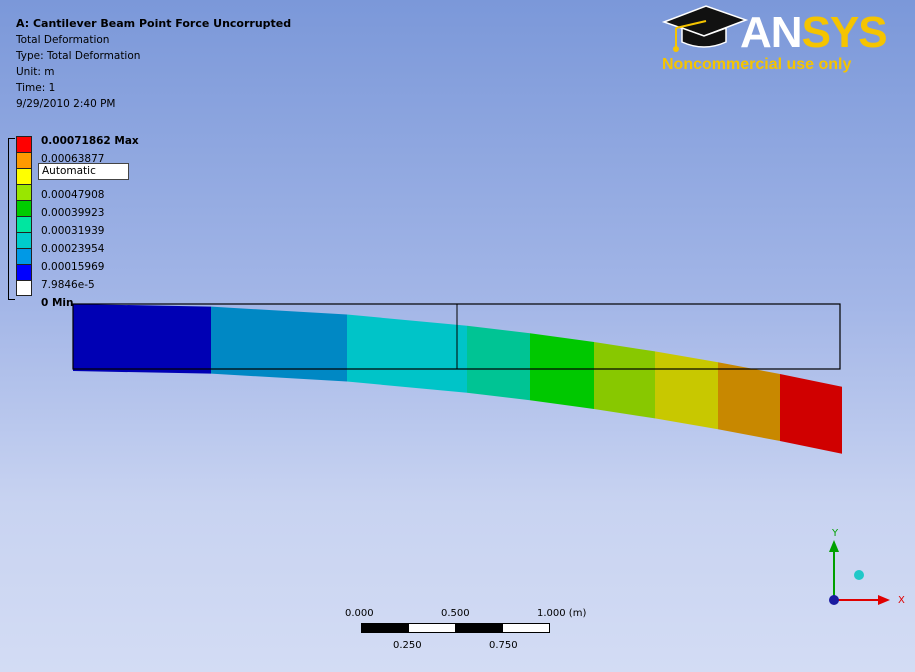 This screenshot has width=915, height=672. I want to click on triad-y-label: Y, so click(835, 533).